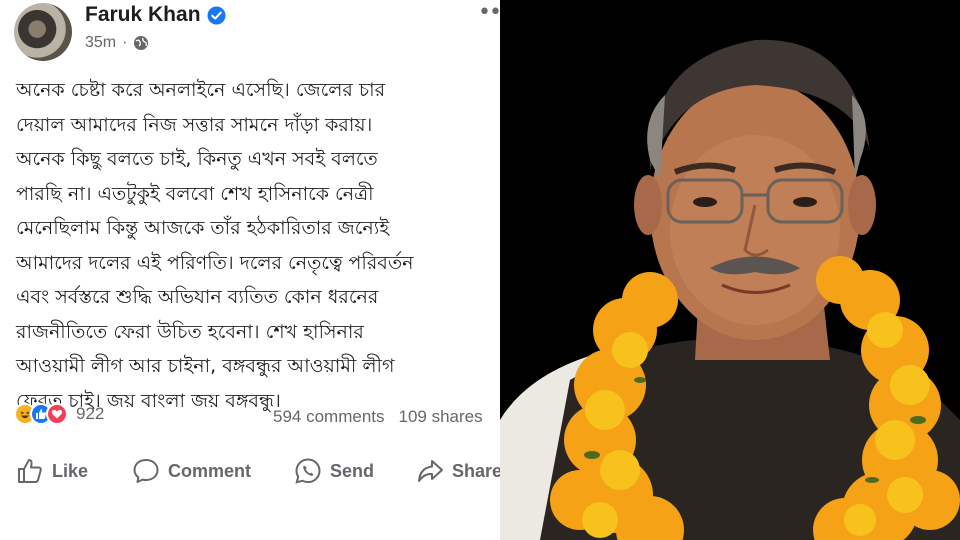 This screenshot has width=960, height=540. Describe the element at coordinates (43, 32) in the screenshot. I see `author-avatar` at that location.